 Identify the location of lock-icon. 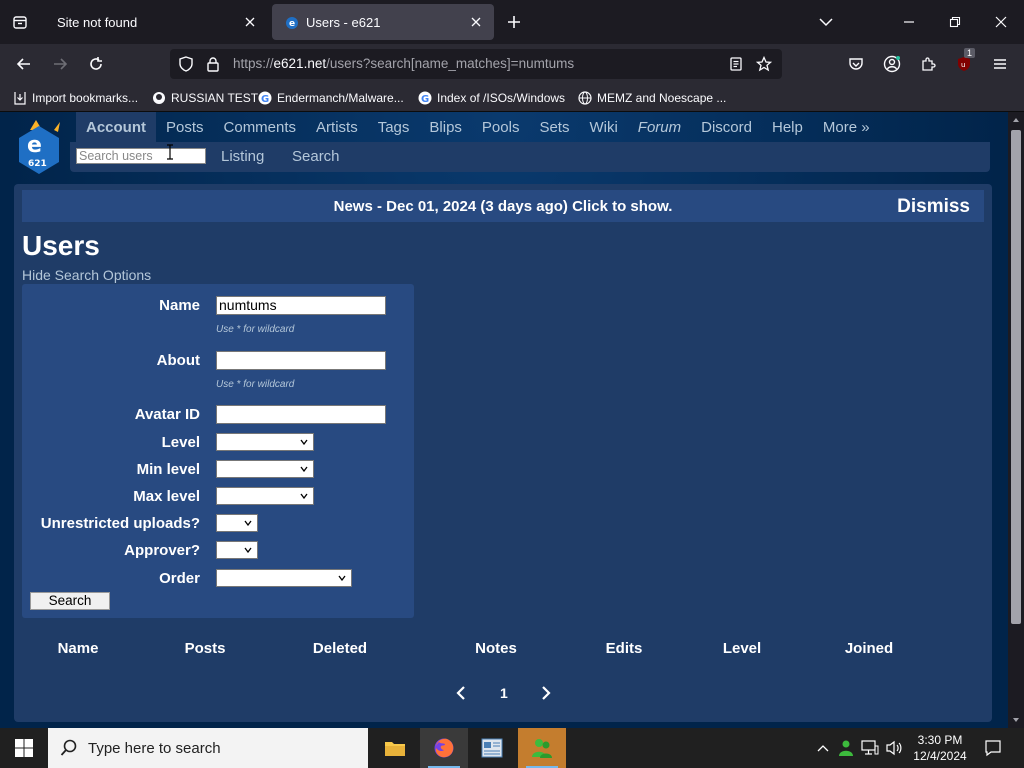
(213, 64).